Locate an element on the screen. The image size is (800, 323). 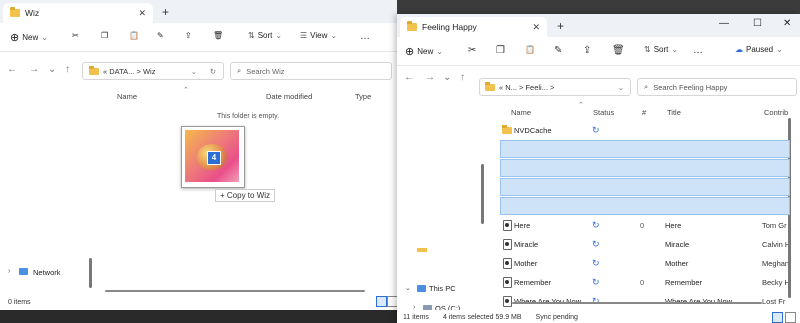
tab-title: Feeling Happy is located at coordinates (449, 27).